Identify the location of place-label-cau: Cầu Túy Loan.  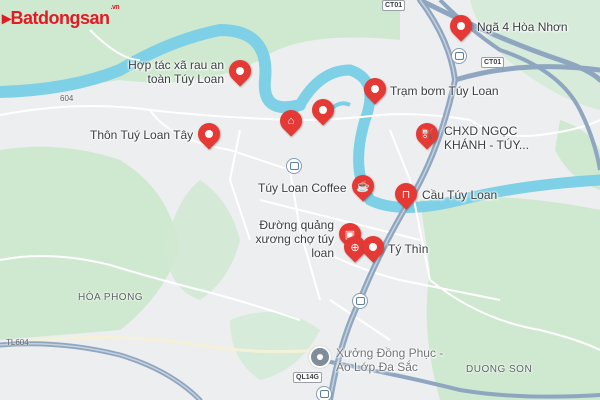
(459, 195).